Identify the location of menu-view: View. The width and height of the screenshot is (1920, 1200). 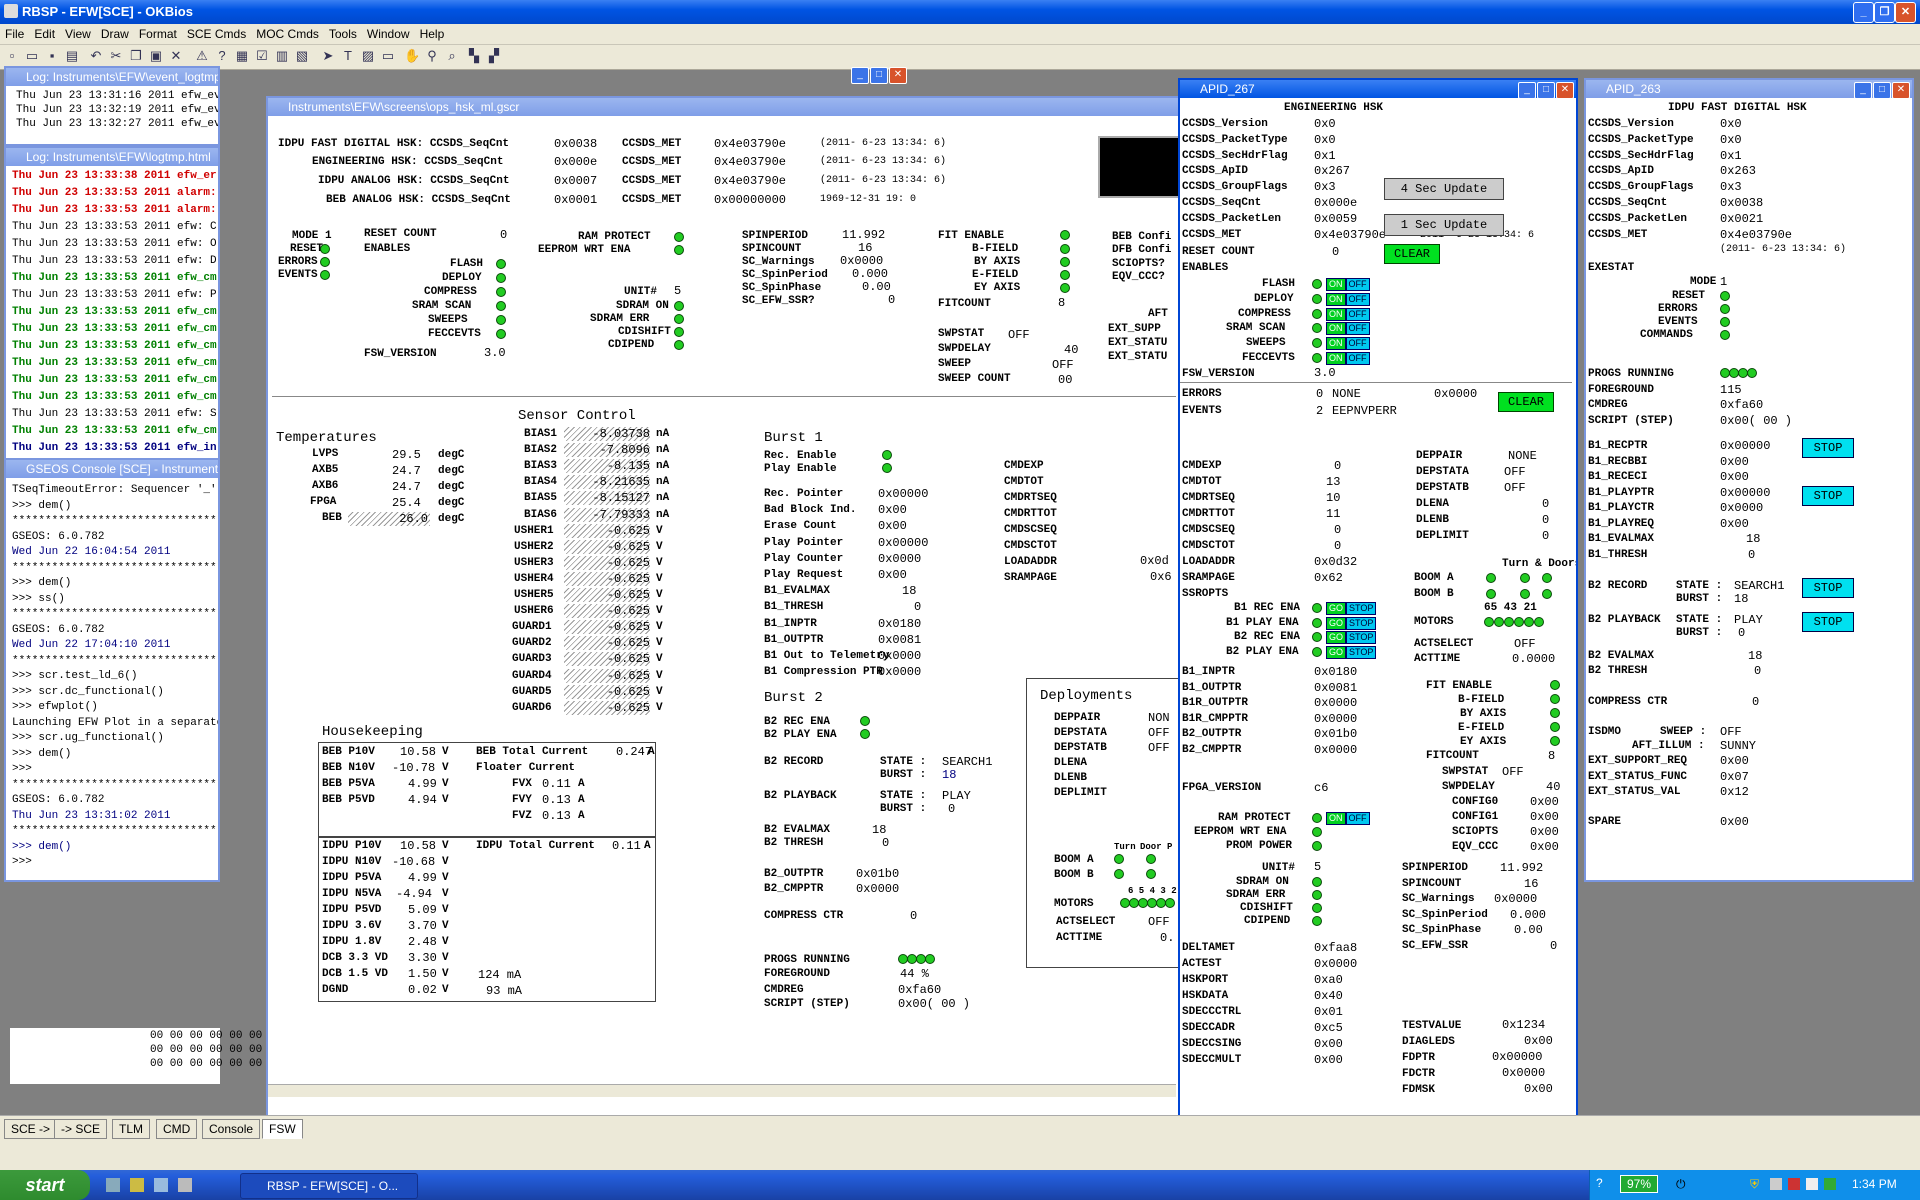
(78, 34).